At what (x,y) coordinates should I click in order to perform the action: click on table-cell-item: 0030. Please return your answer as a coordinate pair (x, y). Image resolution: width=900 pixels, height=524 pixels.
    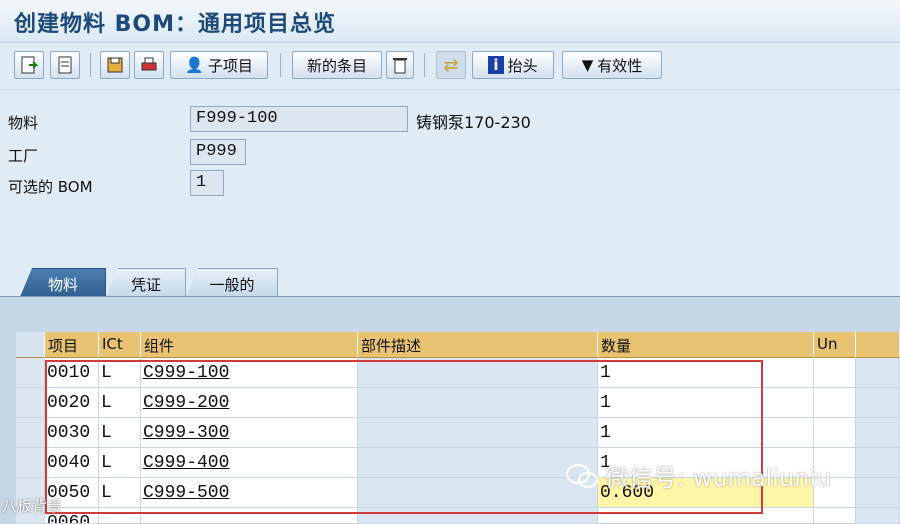
    Looking at the image, I should click on (72, 433).